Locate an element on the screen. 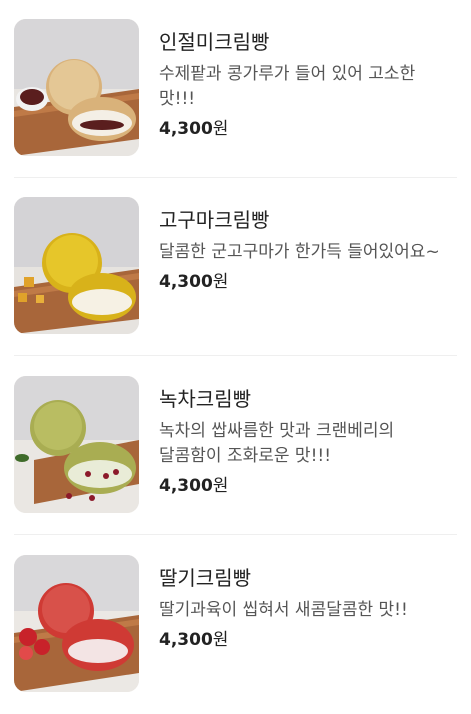 The height and width of the screenshot is (714, 471). menu-item-info: 딸기크림빵 딸기과육이 씹혀서 새콤달콤한 맛!! 4,300원 is located at coordinates (309, 608).